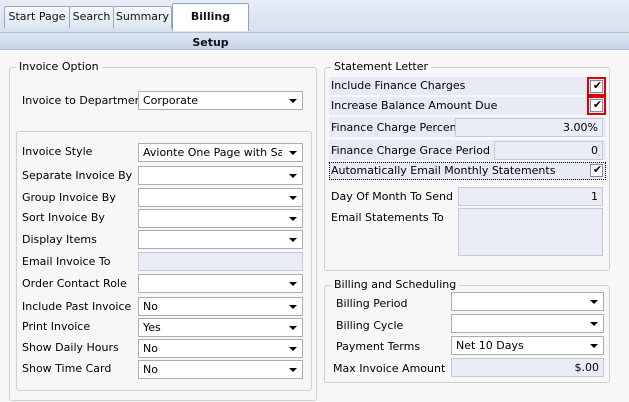  I want to click on display-items-select, so click(220, 239).